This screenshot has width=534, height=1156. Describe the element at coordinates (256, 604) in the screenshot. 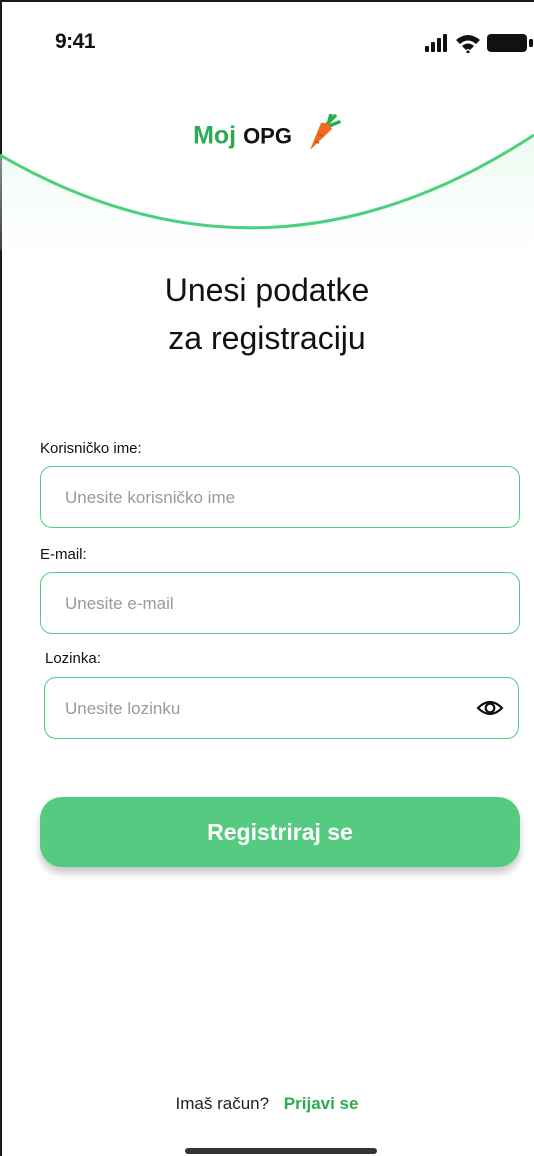

I see `email-input` at that location.